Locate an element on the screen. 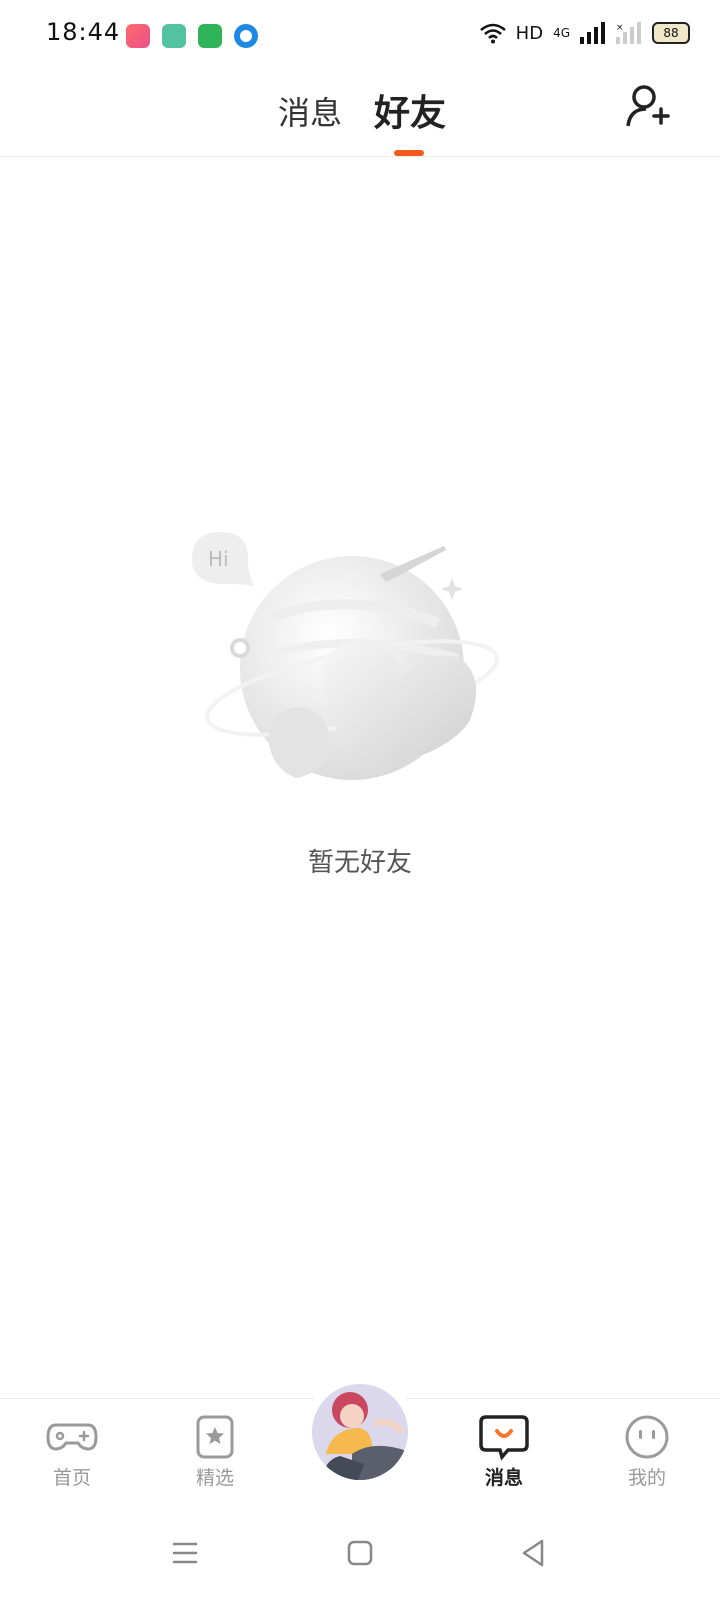 The image size is (720, 1600). system-navigation-bar is located at coordinates (360, 1554).